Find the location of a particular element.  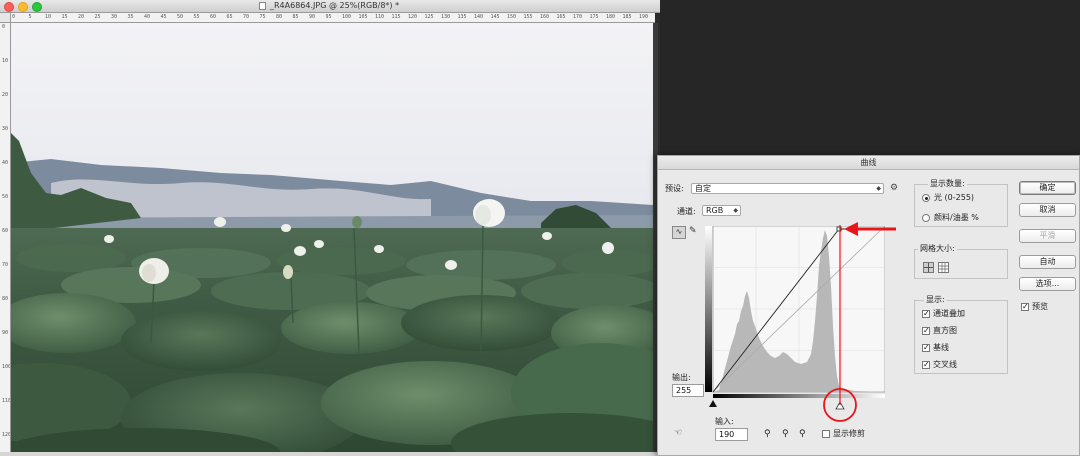

select-arrows-icon: ◆ is located at coordinates (878, 188).